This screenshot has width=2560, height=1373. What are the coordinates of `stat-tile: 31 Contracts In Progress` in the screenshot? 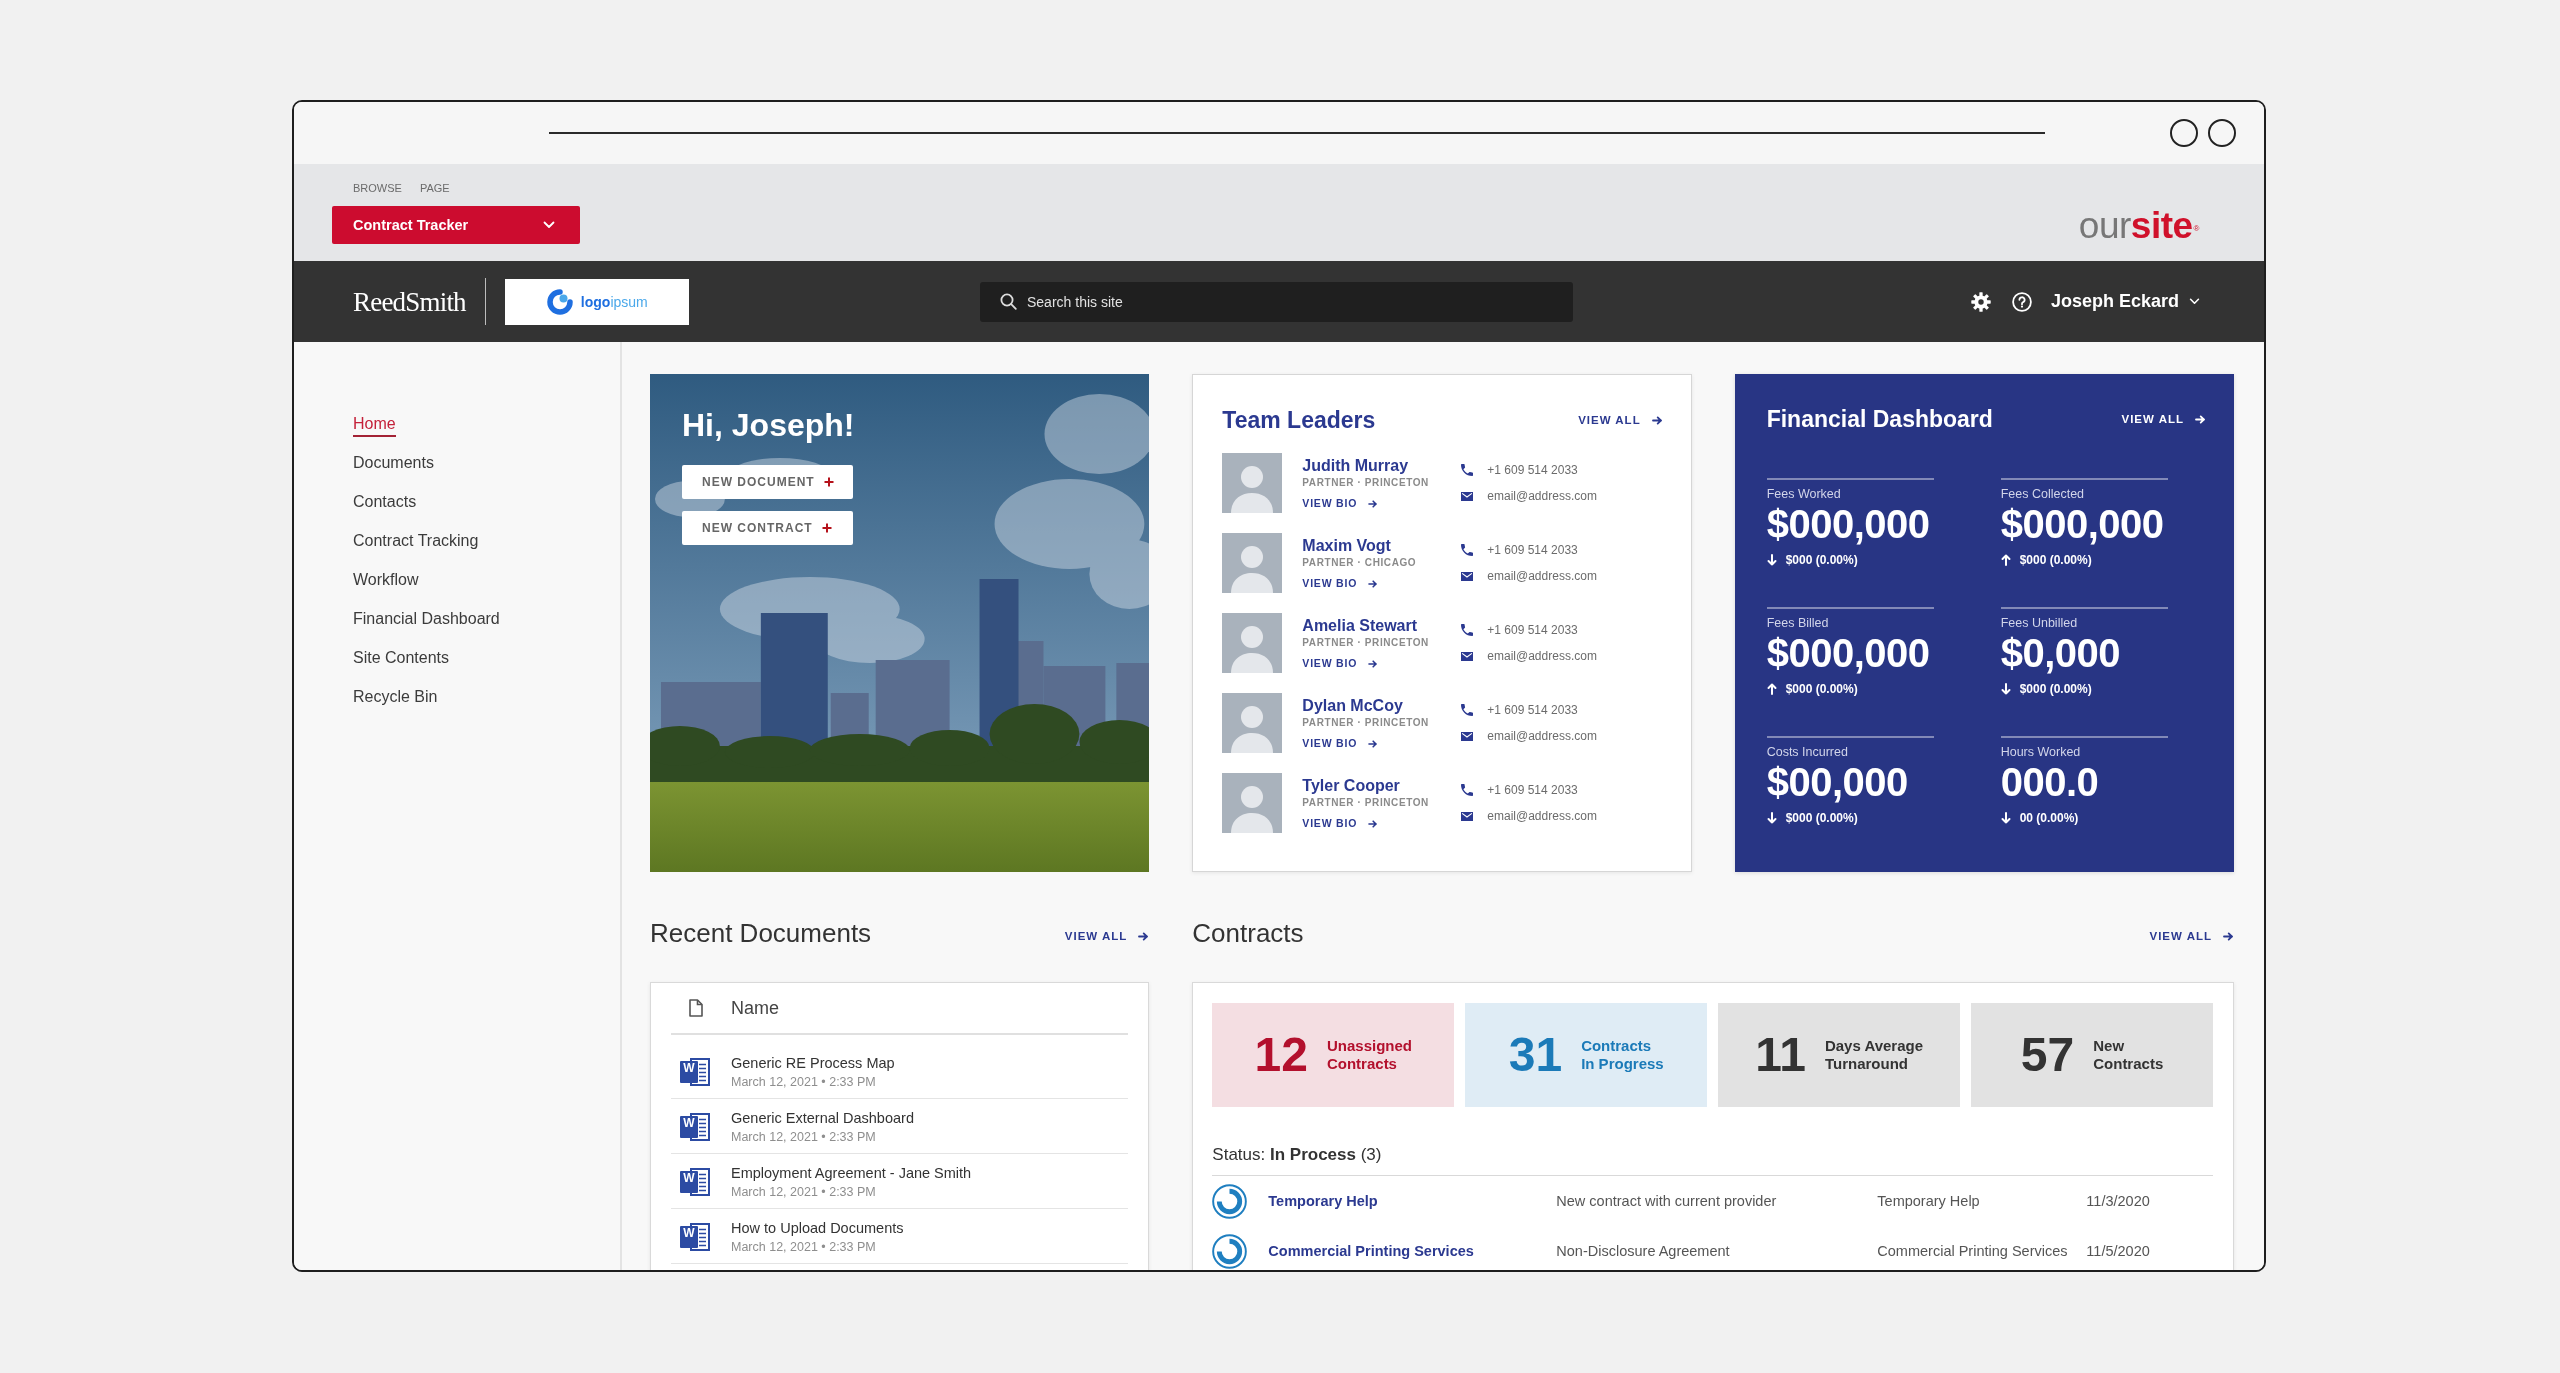 It's located at (1586, 1055).